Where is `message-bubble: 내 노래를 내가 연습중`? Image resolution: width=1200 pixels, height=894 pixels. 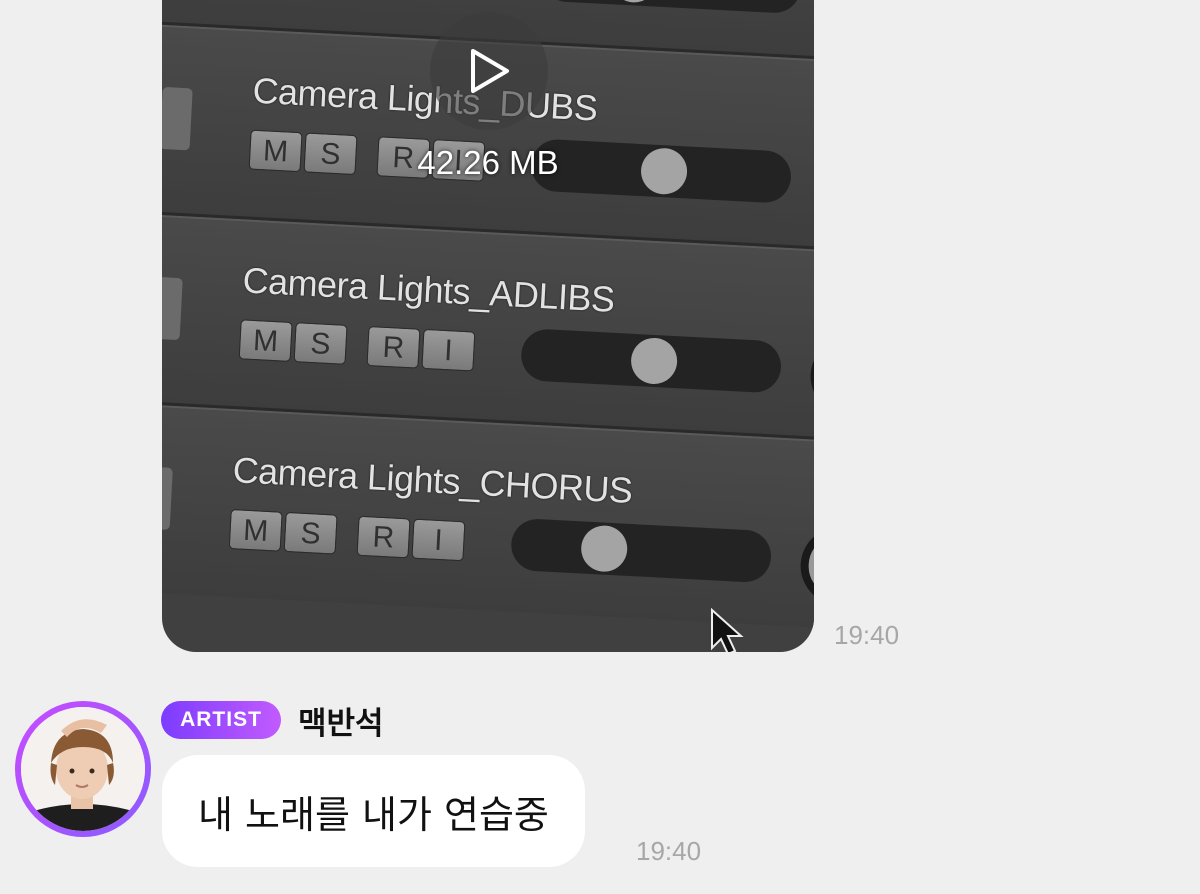
message-bubble: 내 노래를 내가 연습중 is located at coordinates (373, 811).